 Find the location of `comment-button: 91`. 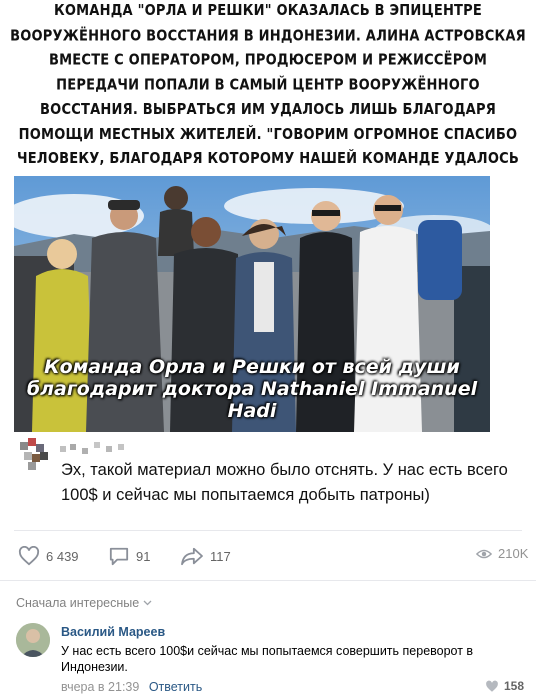

comment-button: 91 is located at coordinates (129, 556).